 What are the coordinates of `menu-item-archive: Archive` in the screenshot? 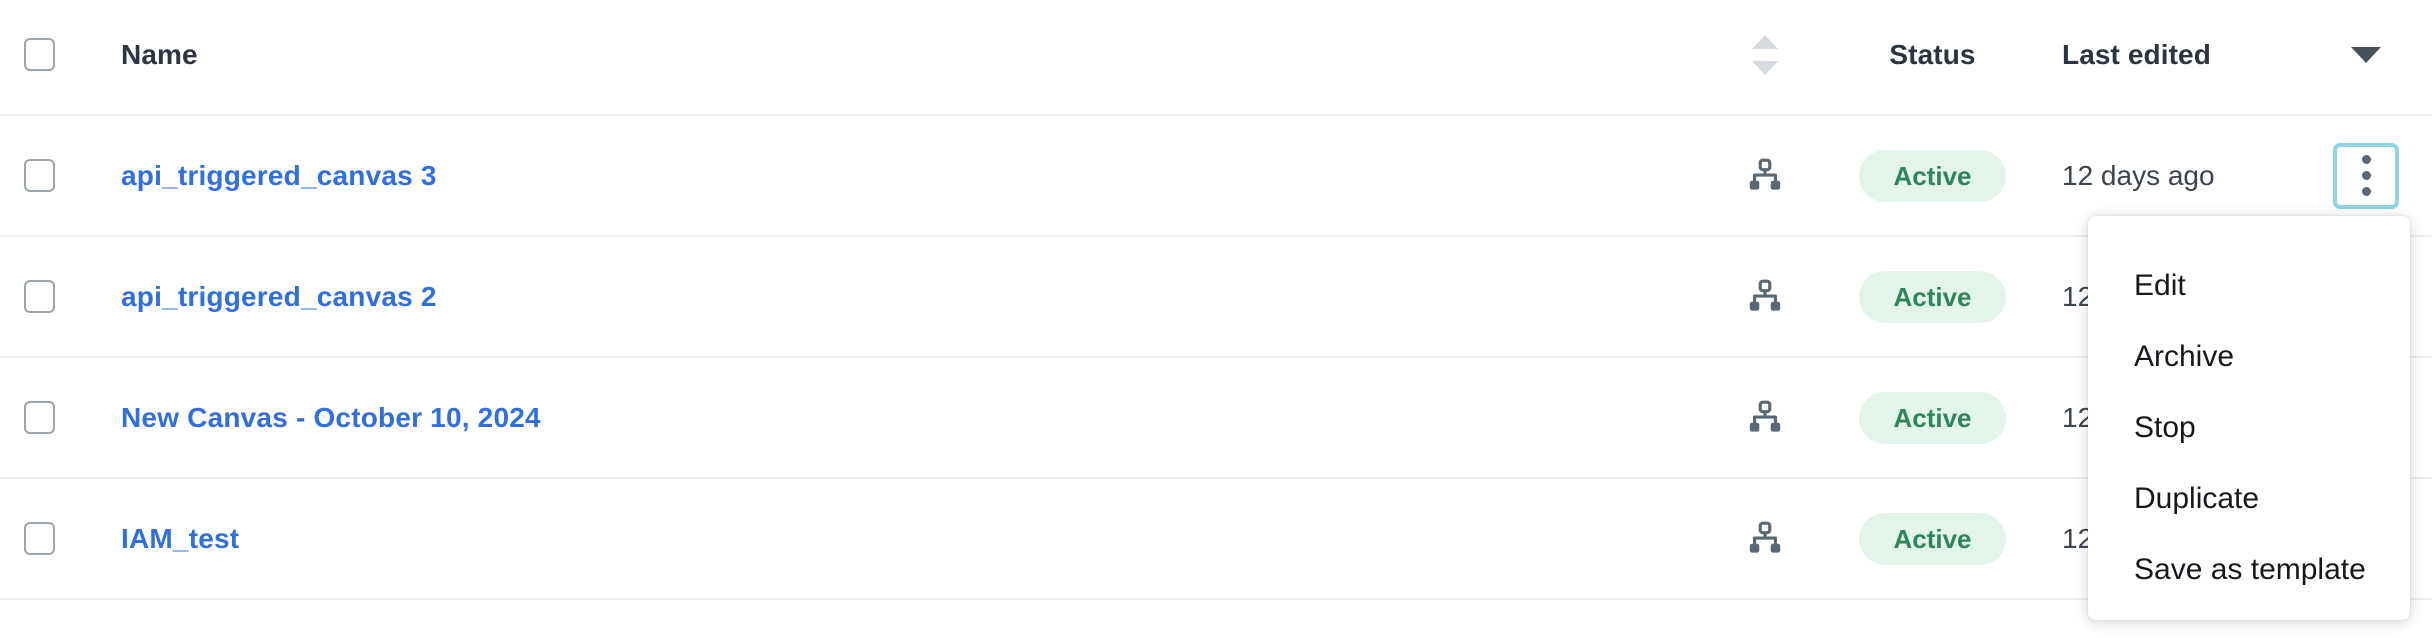 It's located at (2249, 356).